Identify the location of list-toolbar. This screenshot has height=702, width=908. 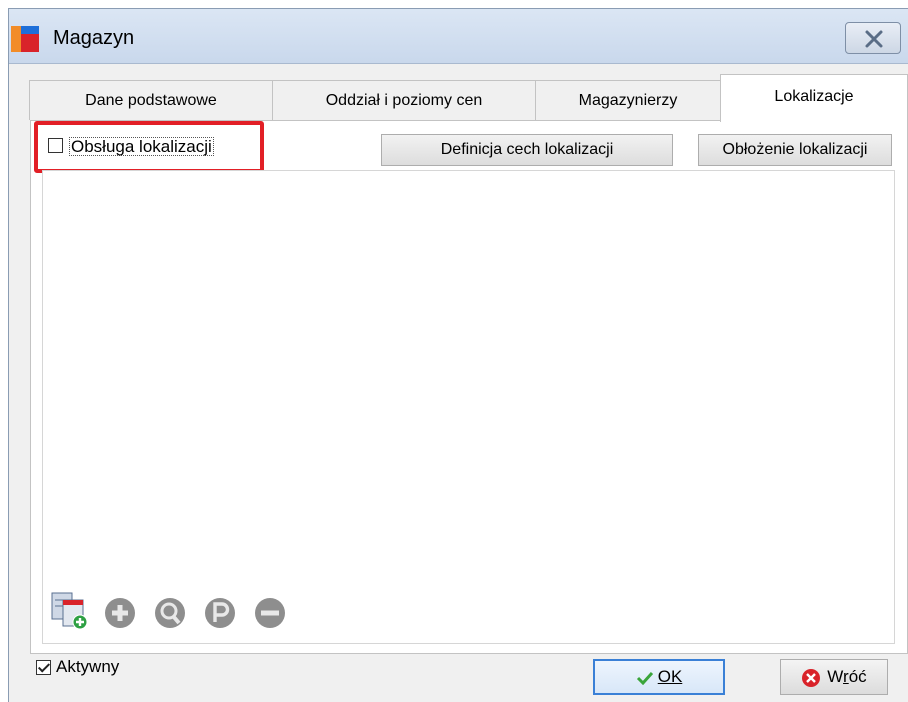
(178, 611).